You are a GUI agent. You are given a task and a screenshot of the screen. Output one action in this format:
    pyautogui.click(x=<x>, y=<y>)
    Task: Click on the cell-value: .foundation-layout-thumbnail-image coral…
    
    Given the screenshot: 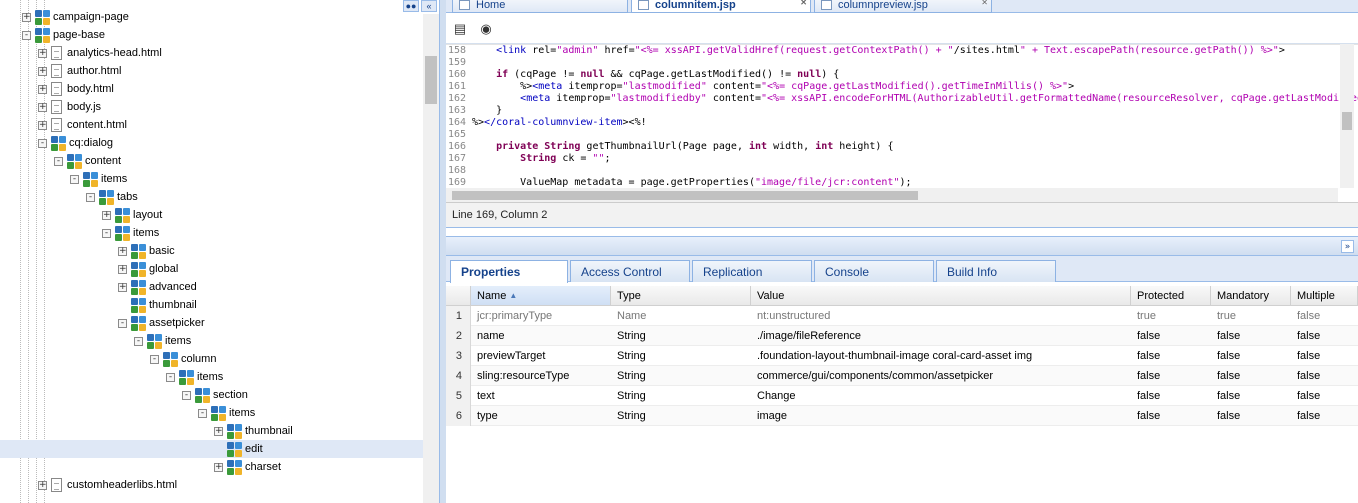 What is the action you would take?
    pyautogui.click(x=941, y=356)
    